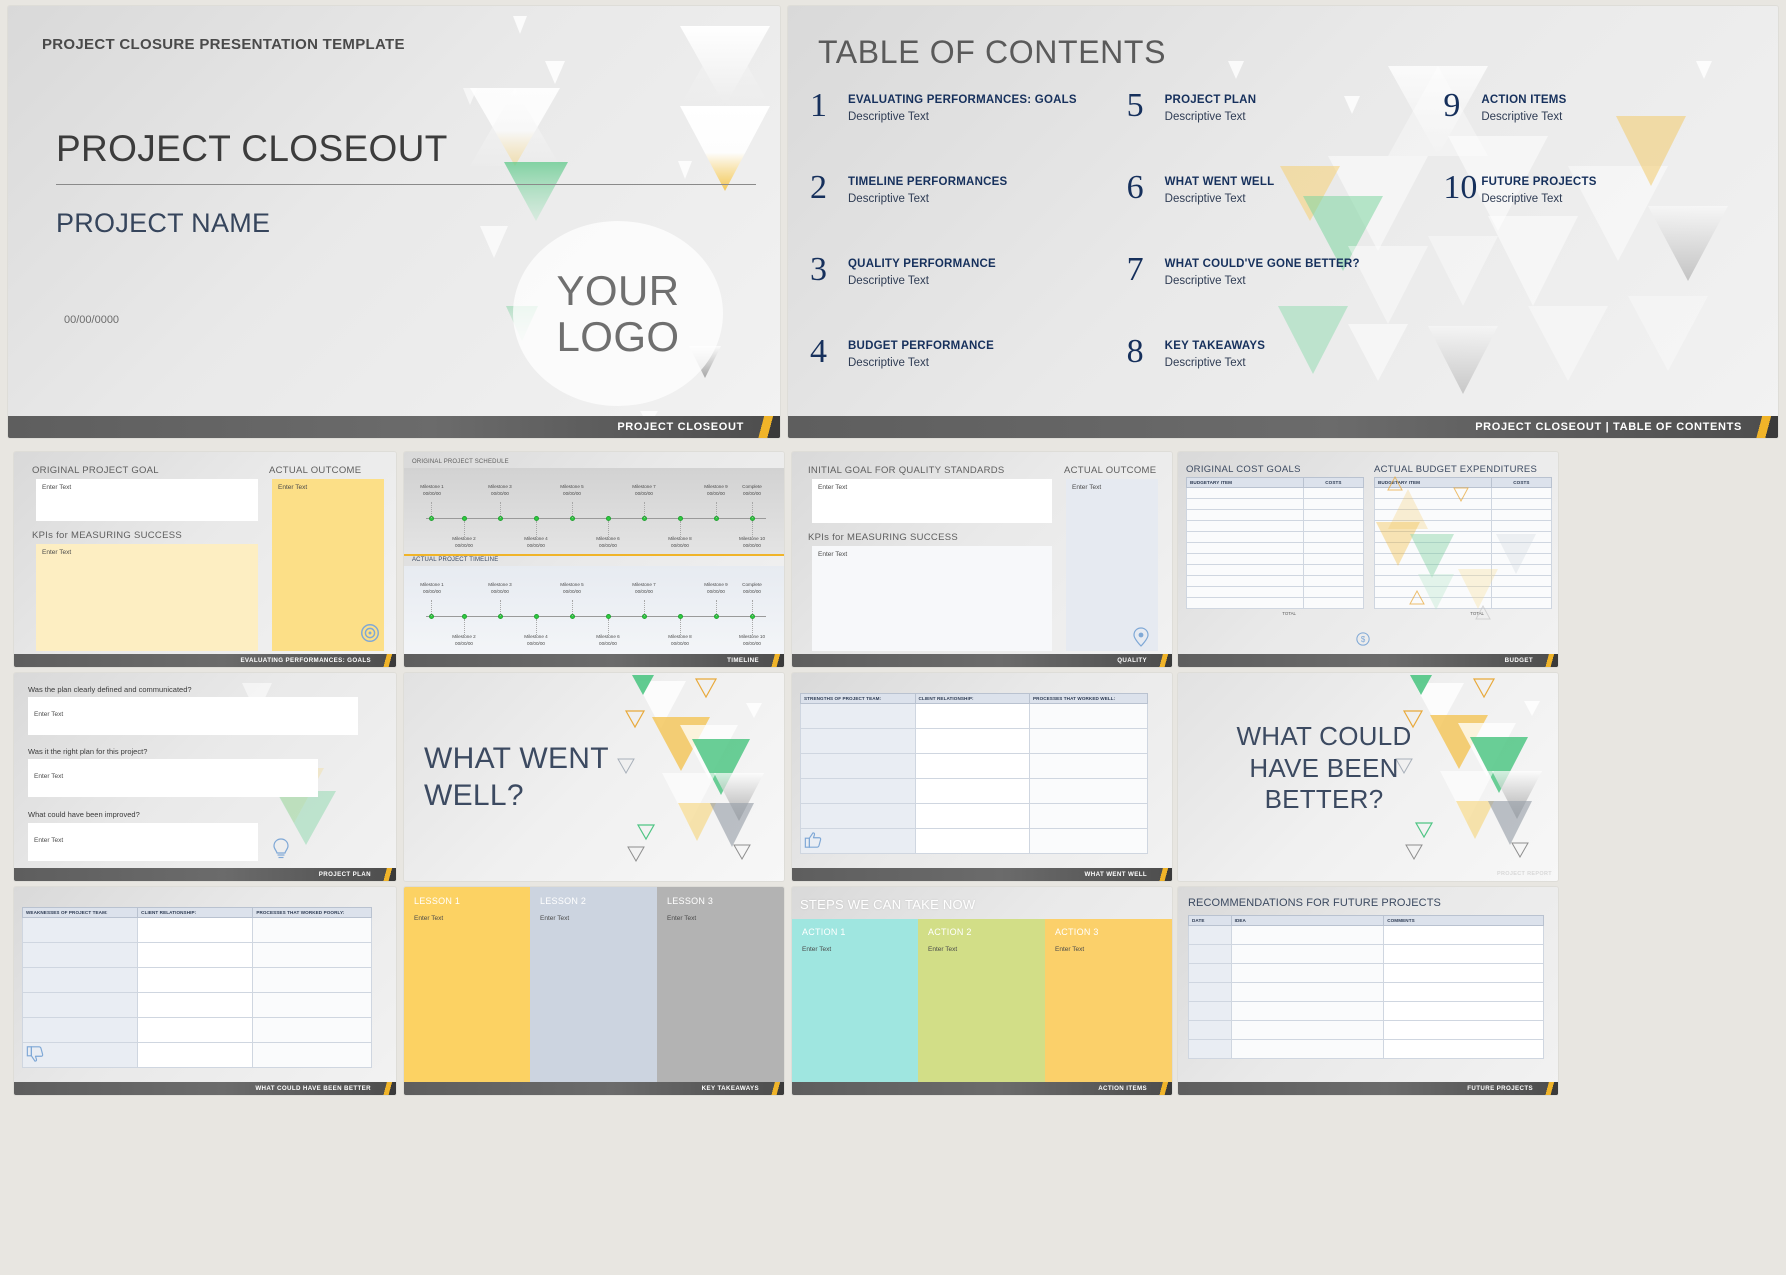 The image size is (1786, 1275). What do you see at coordinates (932, 501) in the screenshot?
I see `quality-goal-field: Enter Text` at bounding box center [932, 501].